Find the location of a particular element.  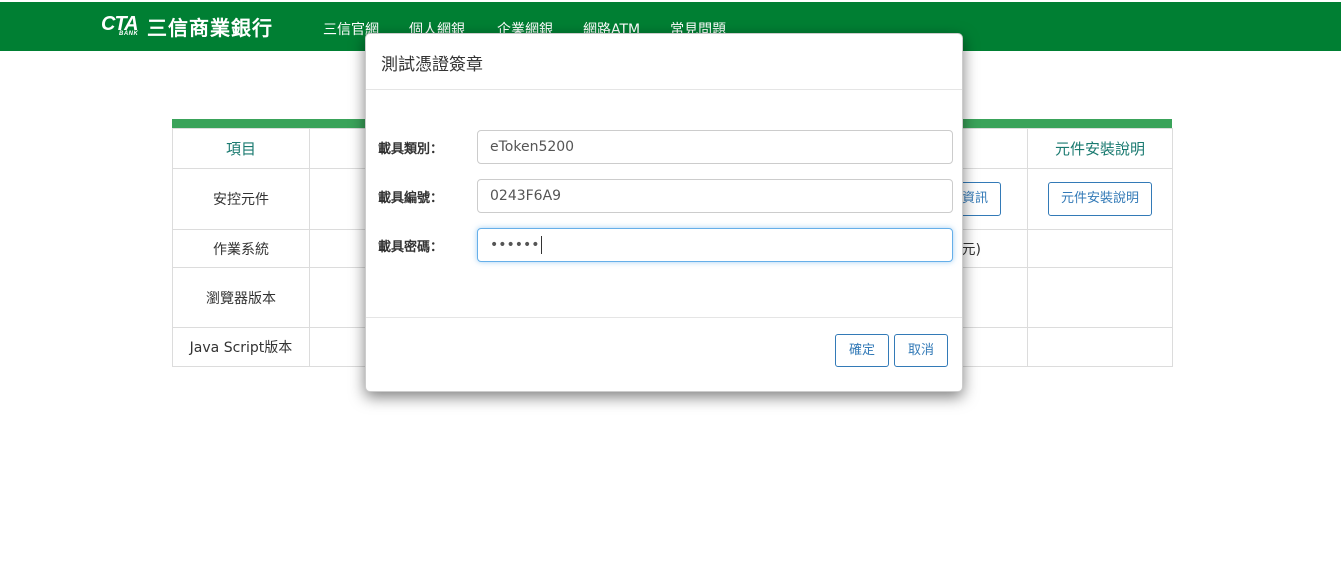

logo-mark-icon: CTA BANK is located at coordinates (120, 25).